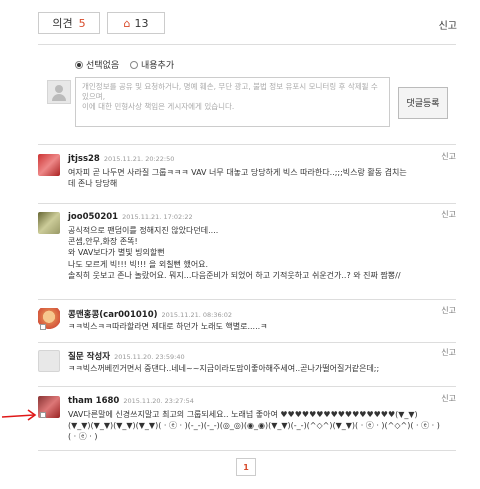  What do you see at coordinates (19, 415) in the screenshot?
I see `red-arrow-annotation-icon` at bounding box center [19, 415].